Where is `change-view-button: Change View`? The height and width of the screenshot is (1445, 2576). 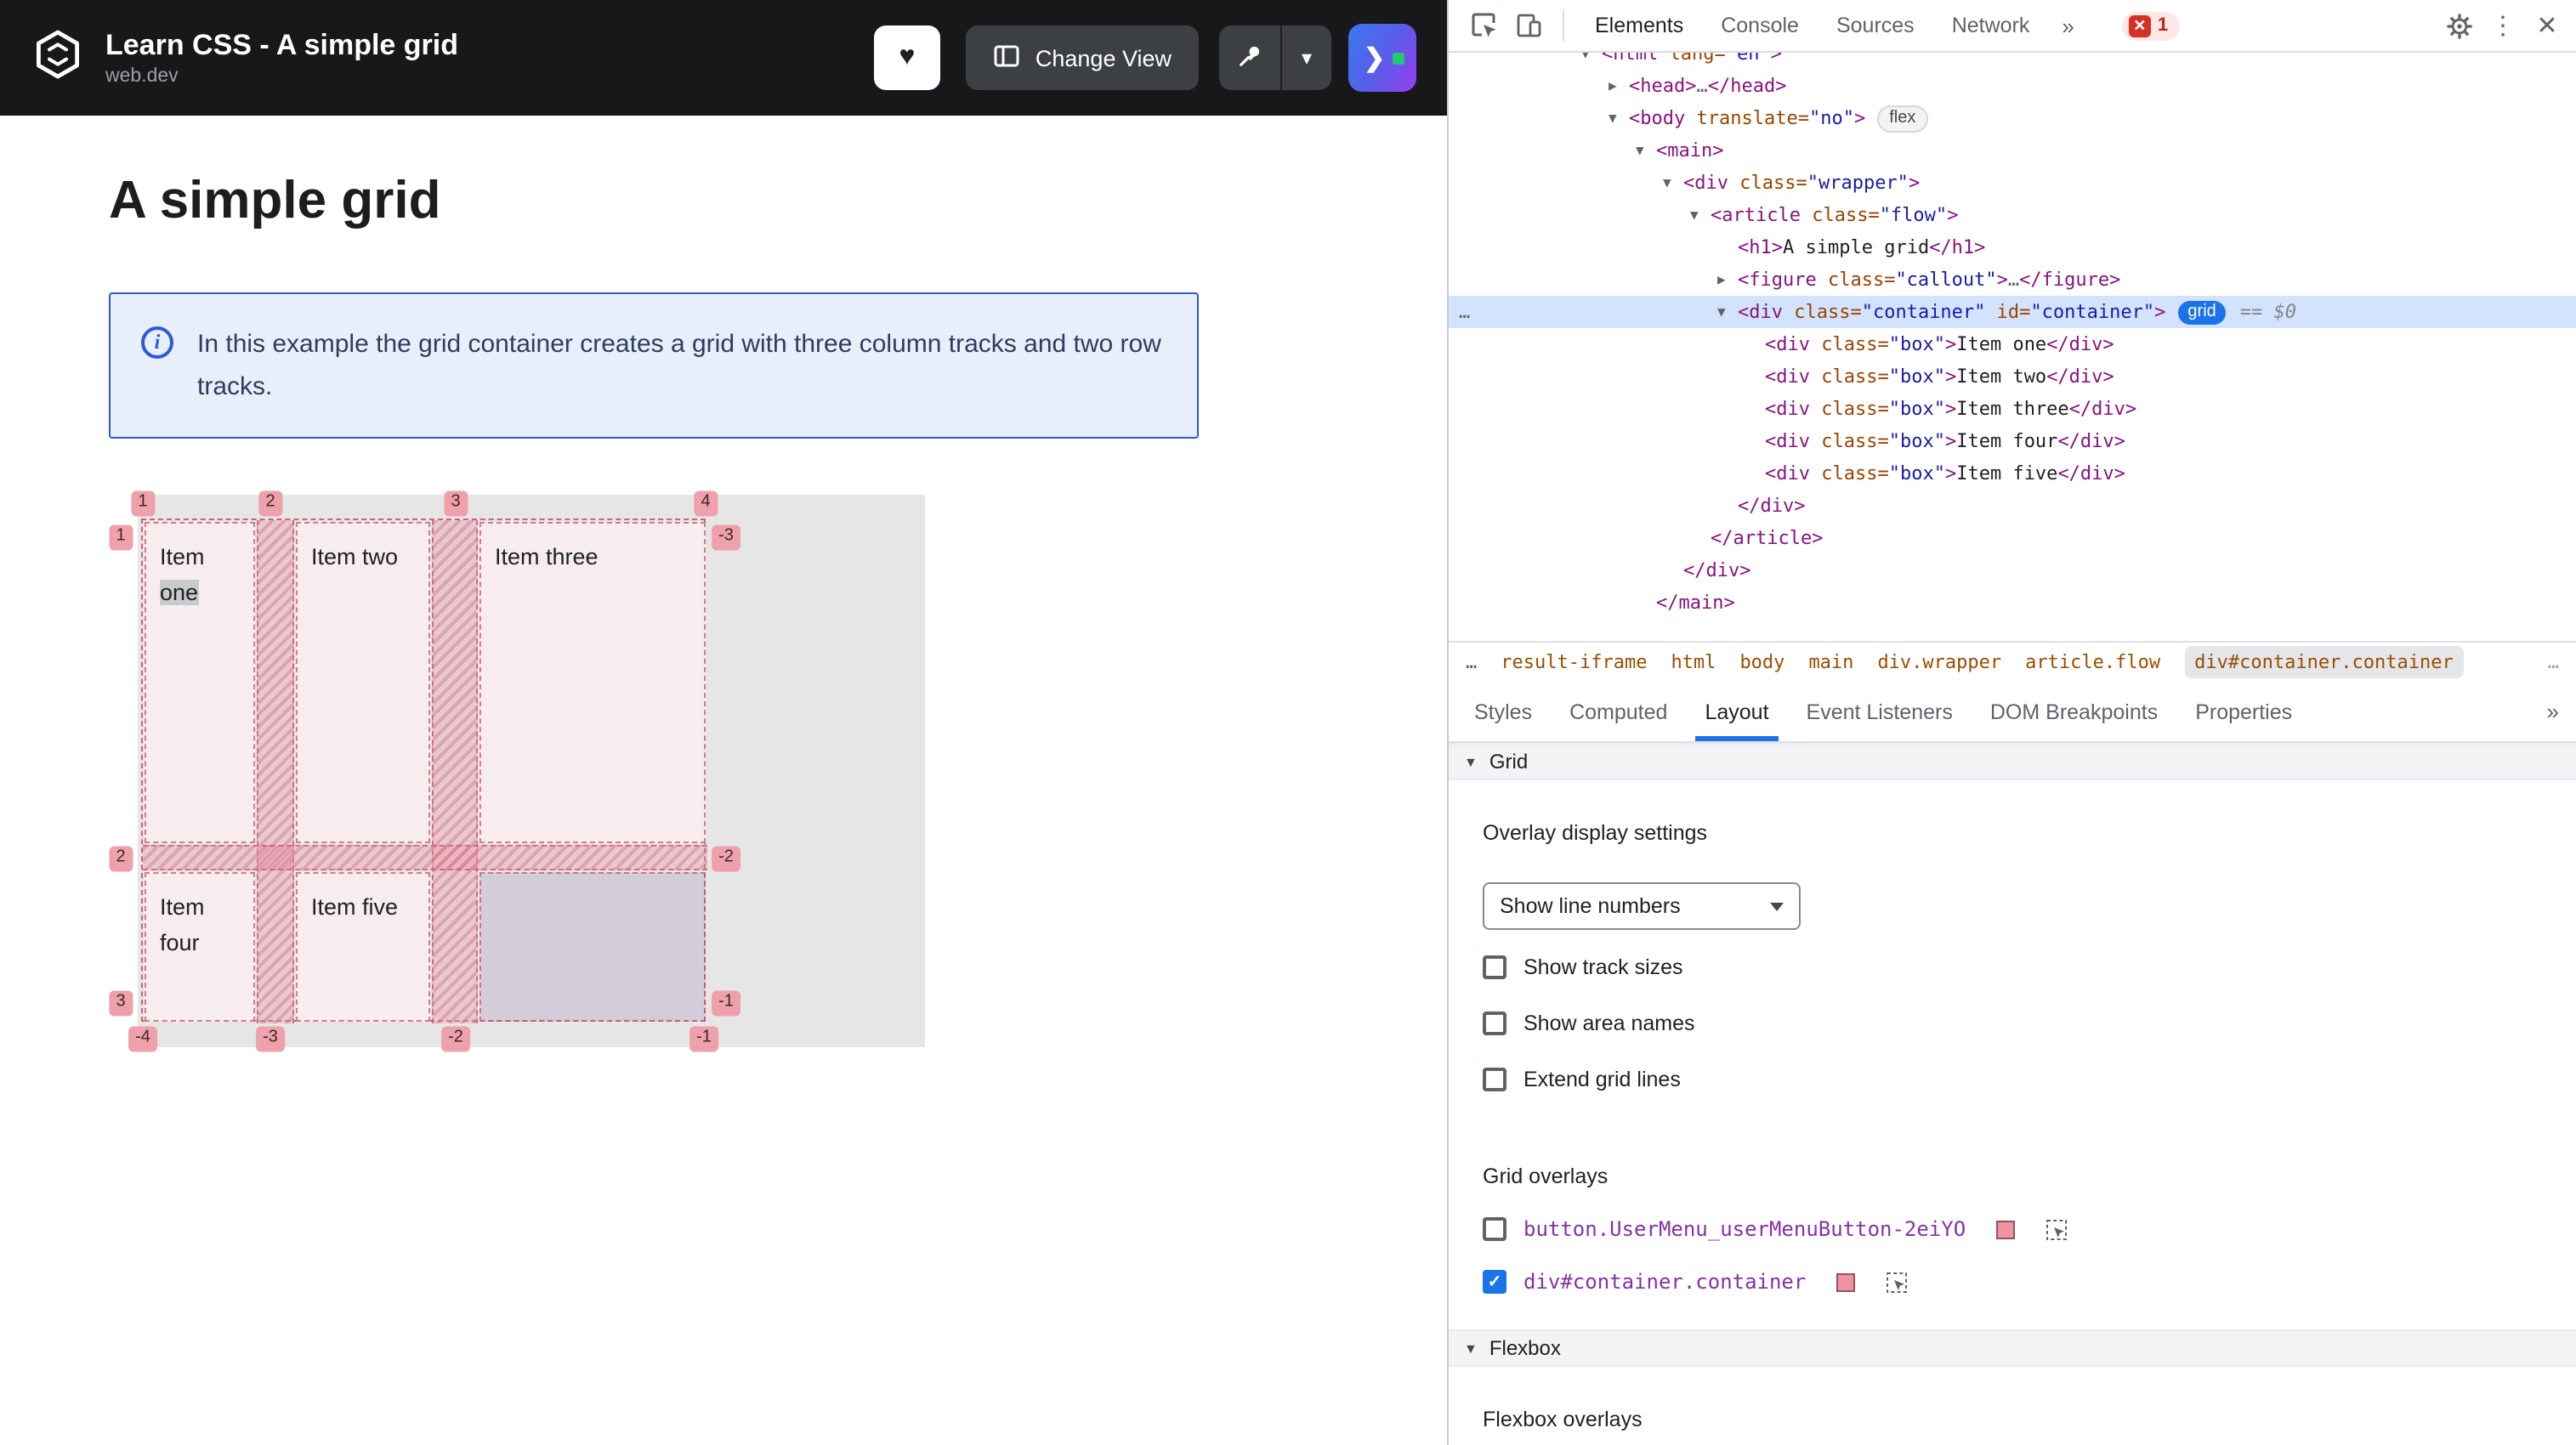
change-view-button: Change View is located at coordinates (1082, 58).